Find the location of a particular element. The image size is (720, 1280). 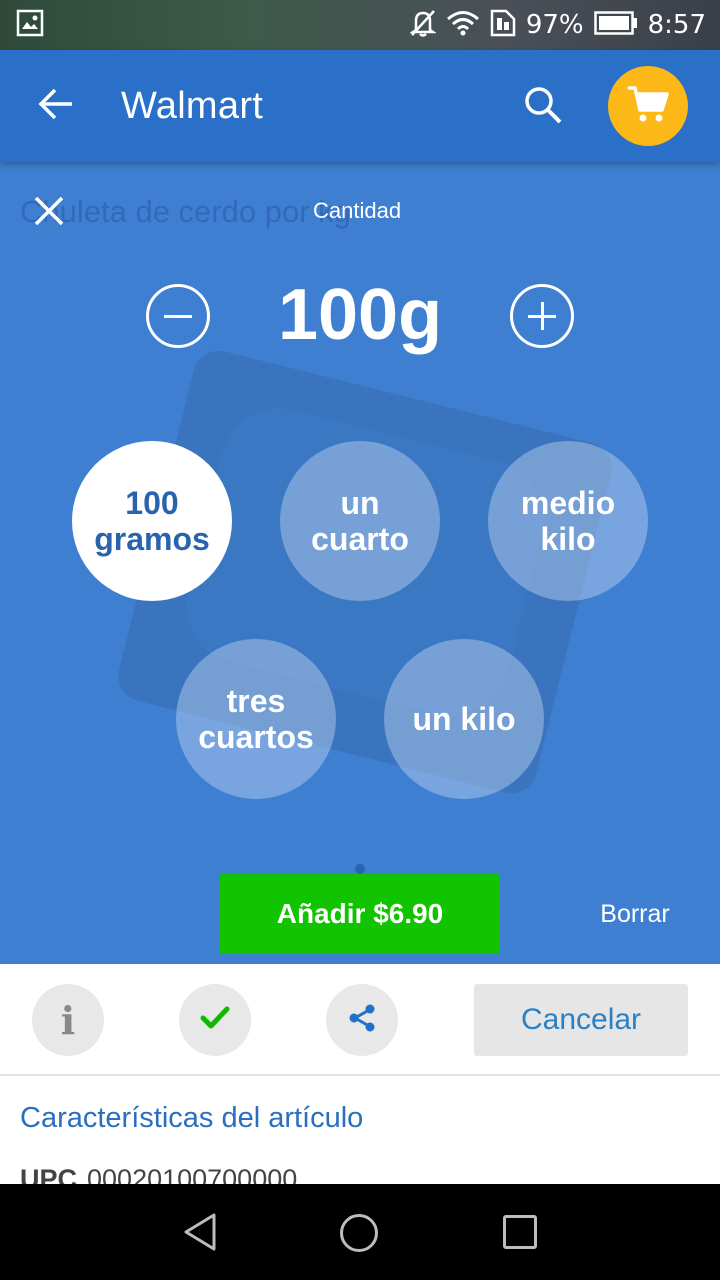

close-icon is located at coordinates (49, 213).